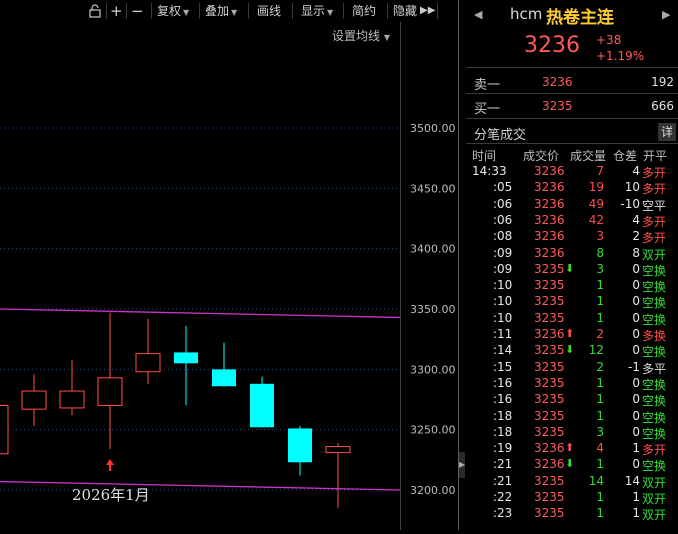 The height and width of the screenshot is (534, 678). Describe the element at coordinates (110, 465) in the screenshot. I see `signal-arrow-icon` at that location.